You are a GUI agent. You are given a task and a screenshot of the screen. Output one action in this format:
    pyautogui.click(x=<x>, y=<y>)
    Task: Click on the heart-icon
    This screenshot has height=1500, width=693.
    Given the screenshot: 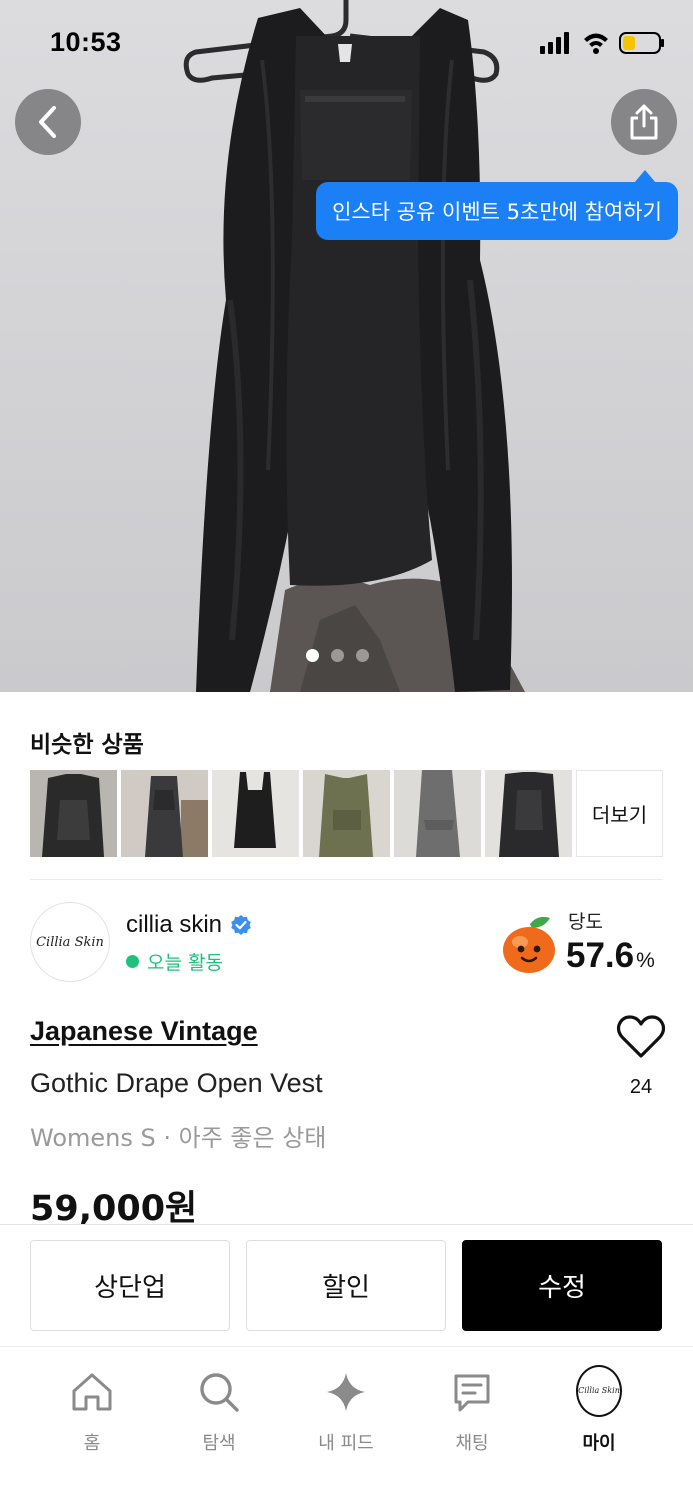 What is the action you would take?
    pyautogui.click(x=641, y=1037)
    